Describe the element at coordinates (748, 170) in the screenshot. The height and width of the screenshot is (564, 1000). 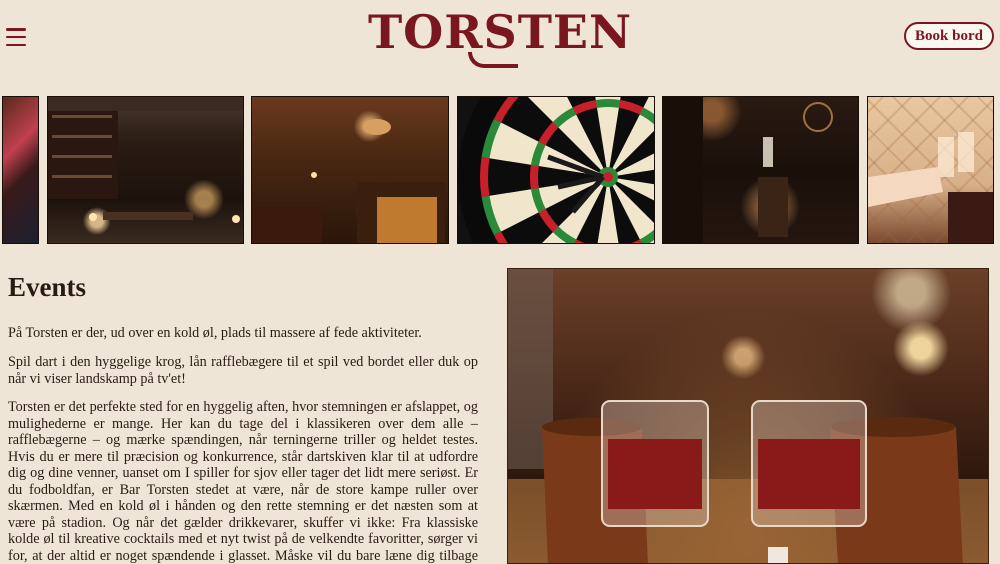
I see `bar-illustration` at that location.